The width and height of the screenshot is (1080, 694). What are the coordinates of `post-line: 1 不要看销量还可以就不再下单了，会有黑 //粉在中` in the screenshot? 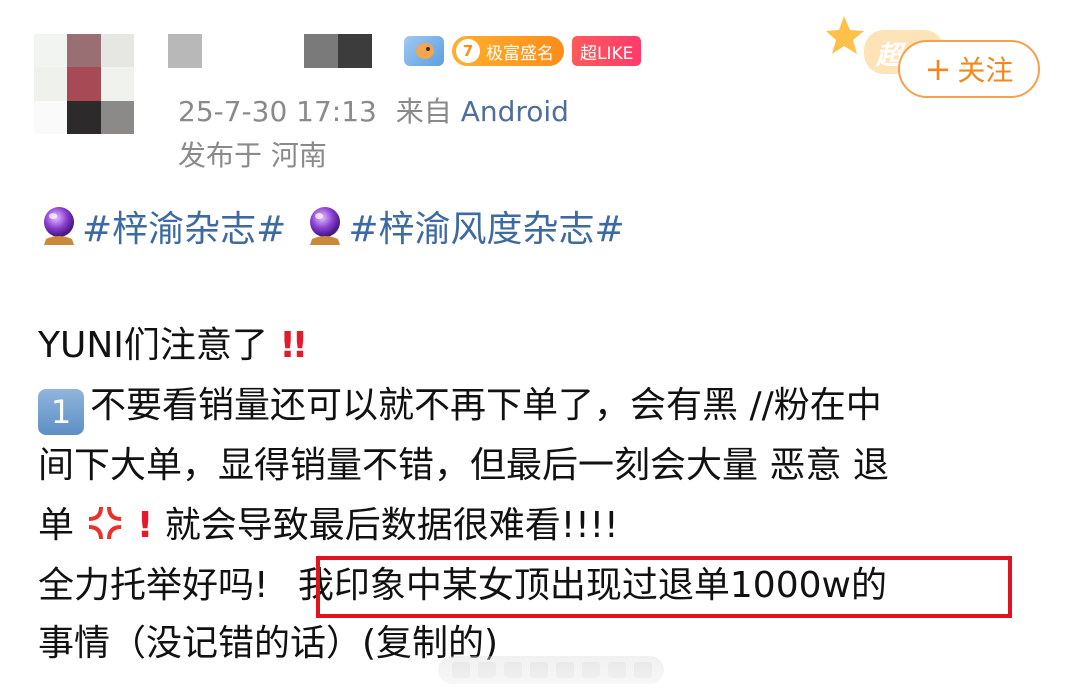 It's located at (460, 406).